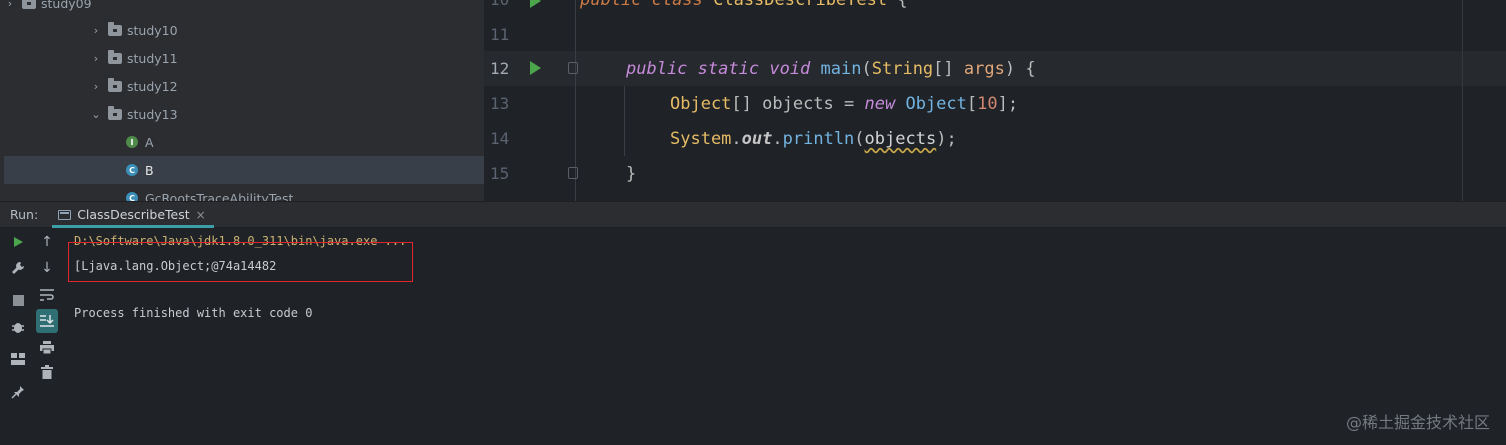  Describe the element at coordinates (287, 58) in the screenshot. I see `tree-folder-study11: › study11` at that location.